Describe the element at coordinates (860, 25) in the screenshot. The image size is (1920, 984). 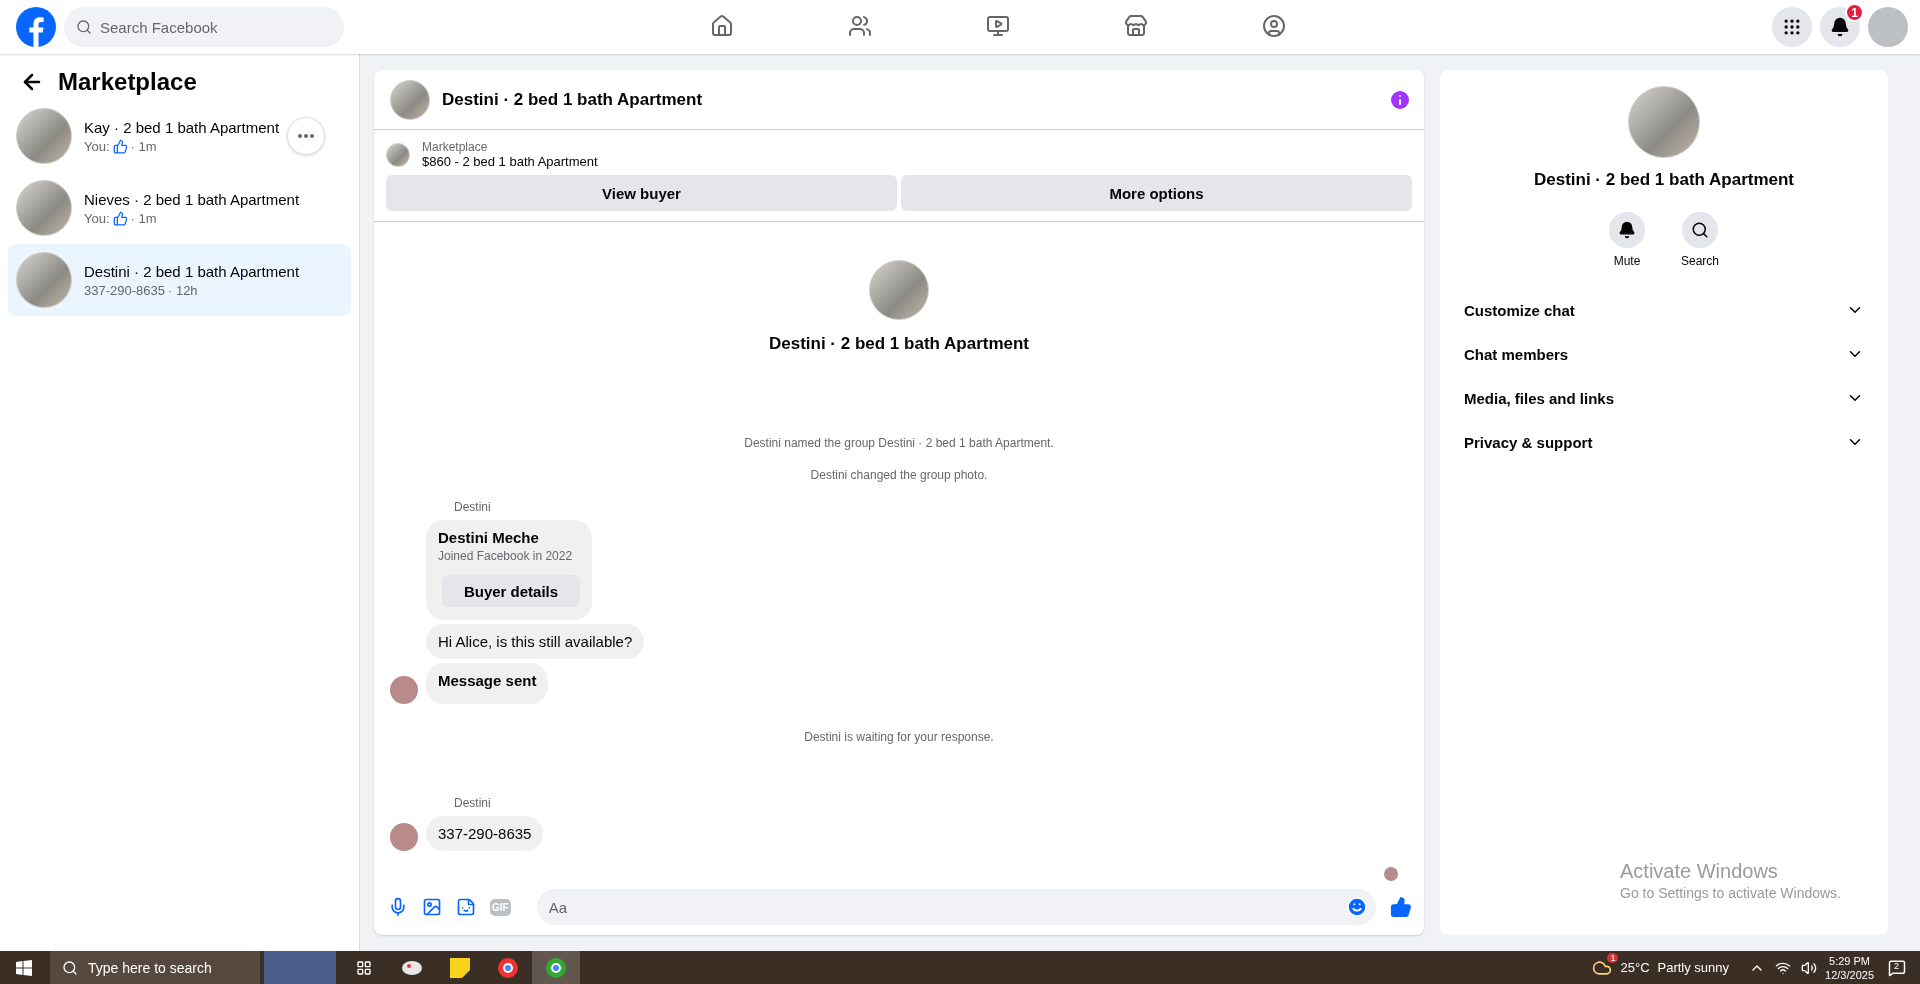
I see `friends-icon` at that location.